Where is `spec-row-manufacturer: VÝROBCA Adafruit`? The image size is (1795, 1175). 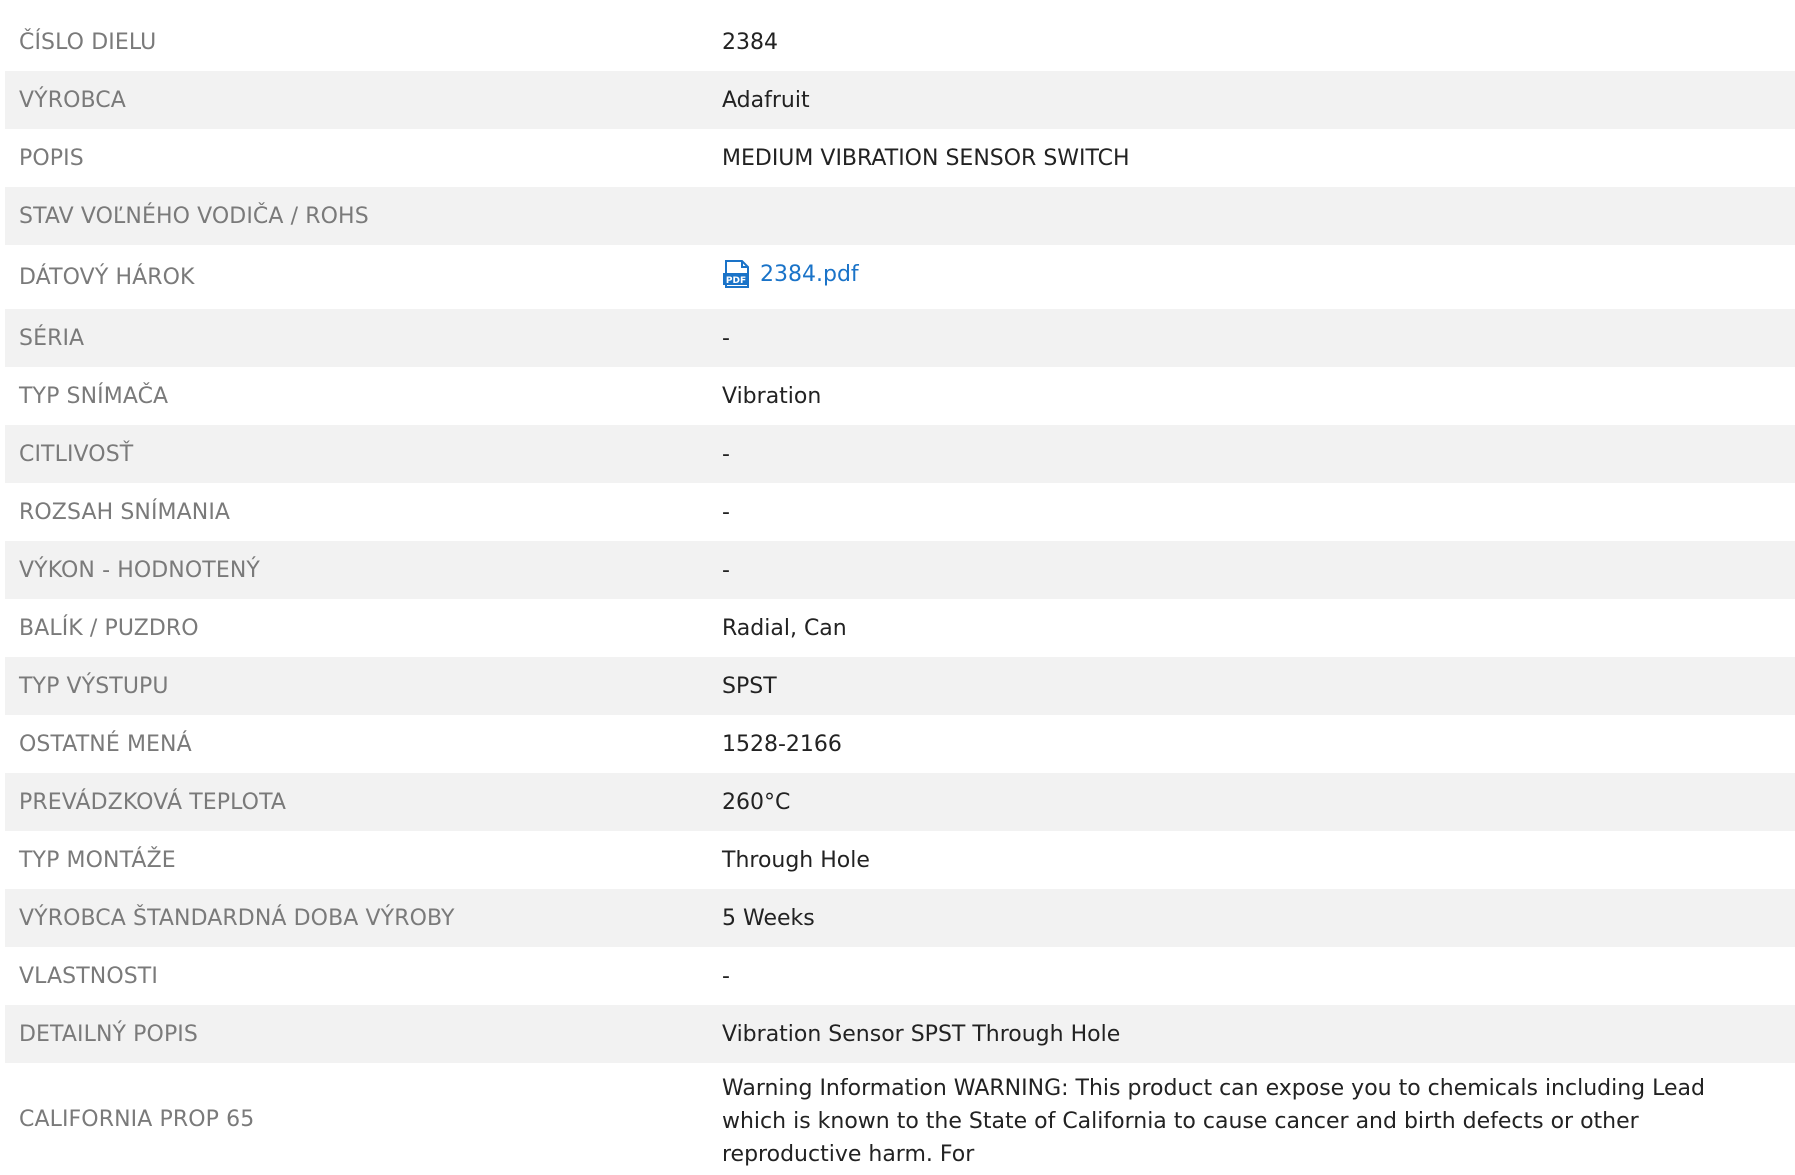 spec-row-manufacturer: VÝROBCA Adafruit is located at coordinates (900, 100).